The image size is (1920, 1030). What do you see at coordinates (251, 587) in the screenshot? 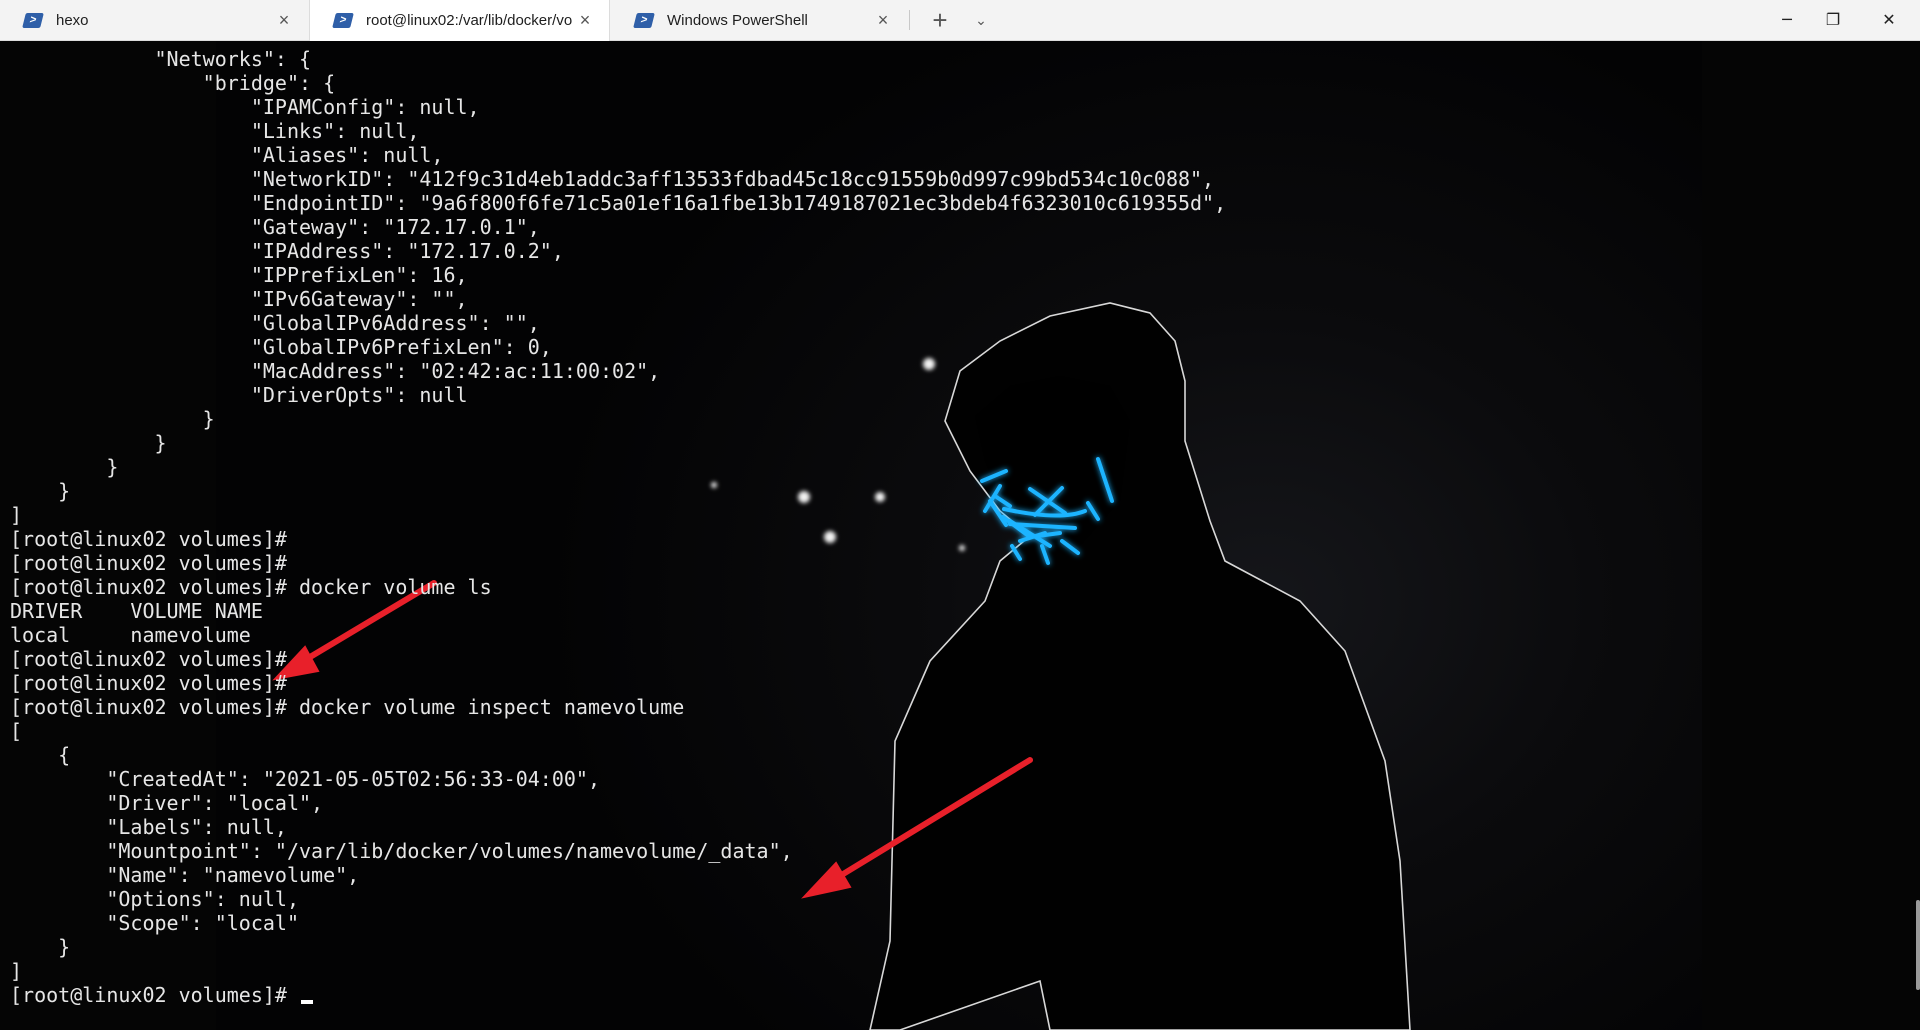
I see `terminal-line: [root@linux02 volumes]# docker volume ls` at bounding box center [251, 587].